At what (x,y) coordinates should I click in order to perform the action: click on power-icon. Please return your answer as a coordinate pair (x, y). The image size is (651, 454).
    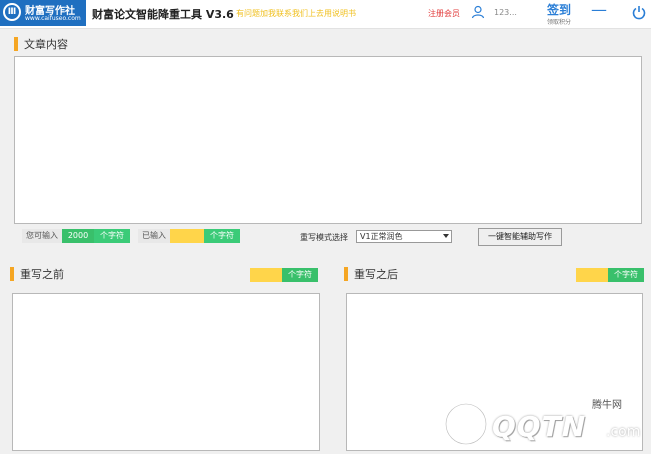
    Looking at the image, I should click on (639, 12).